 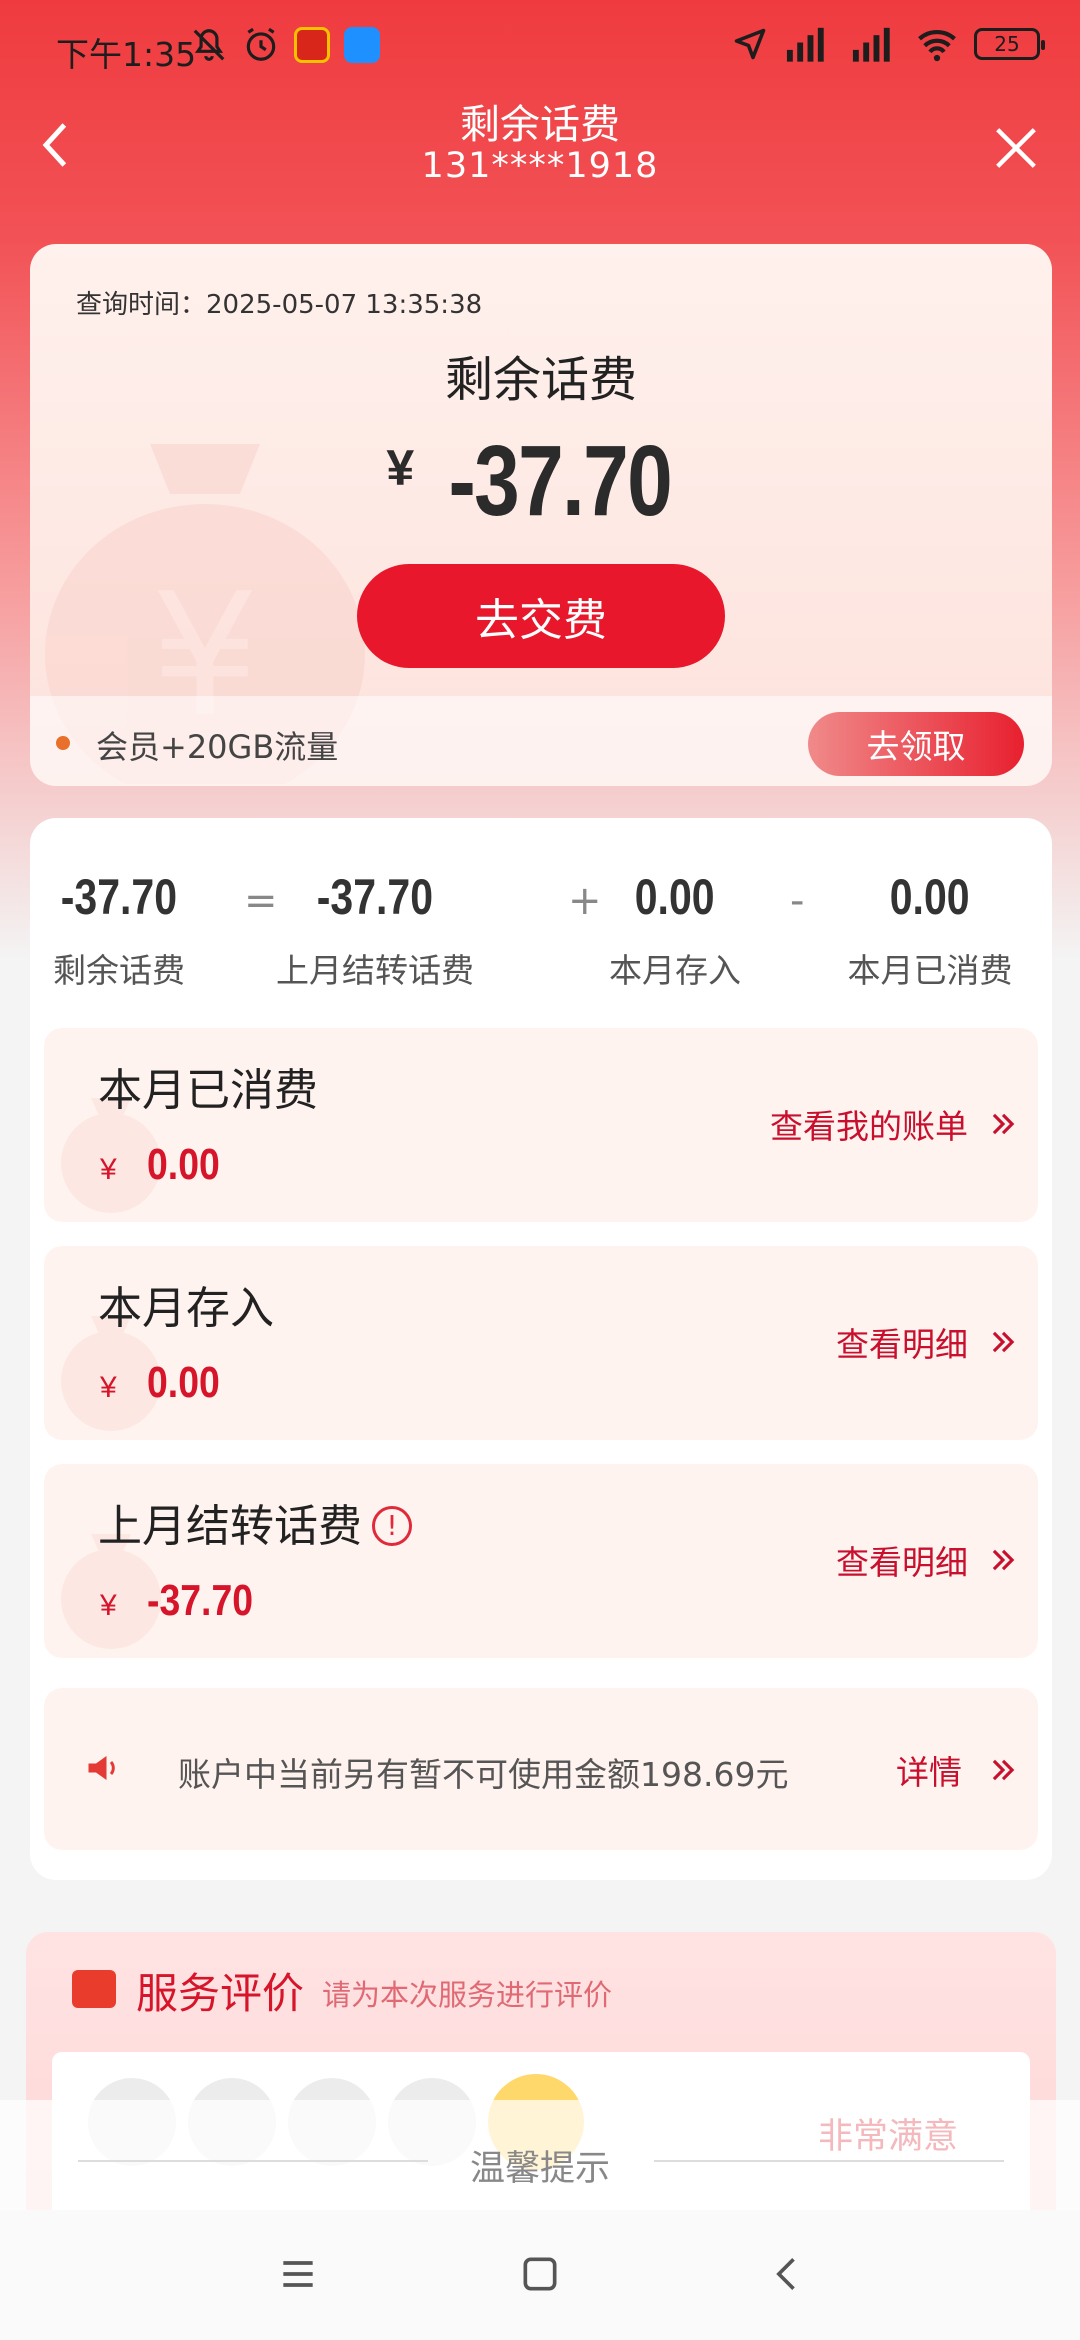 What do you see at coordinates (930, 930) in the screenshot?
I see `formula-item: 0.00 本月已消费` at bounding box center [930, 930].